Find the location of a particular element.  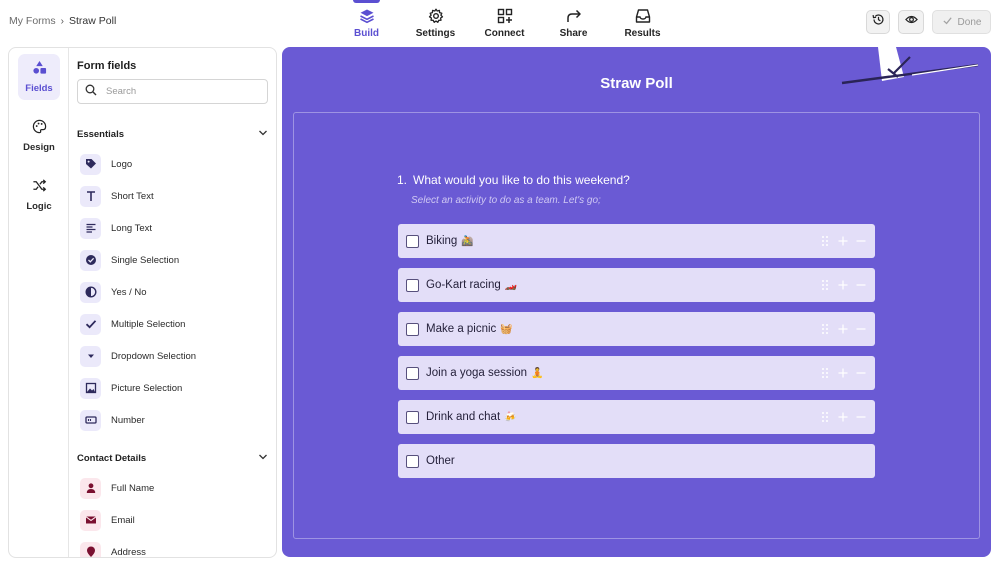

rail-logic: Logic is located at coordinates (39, 195).